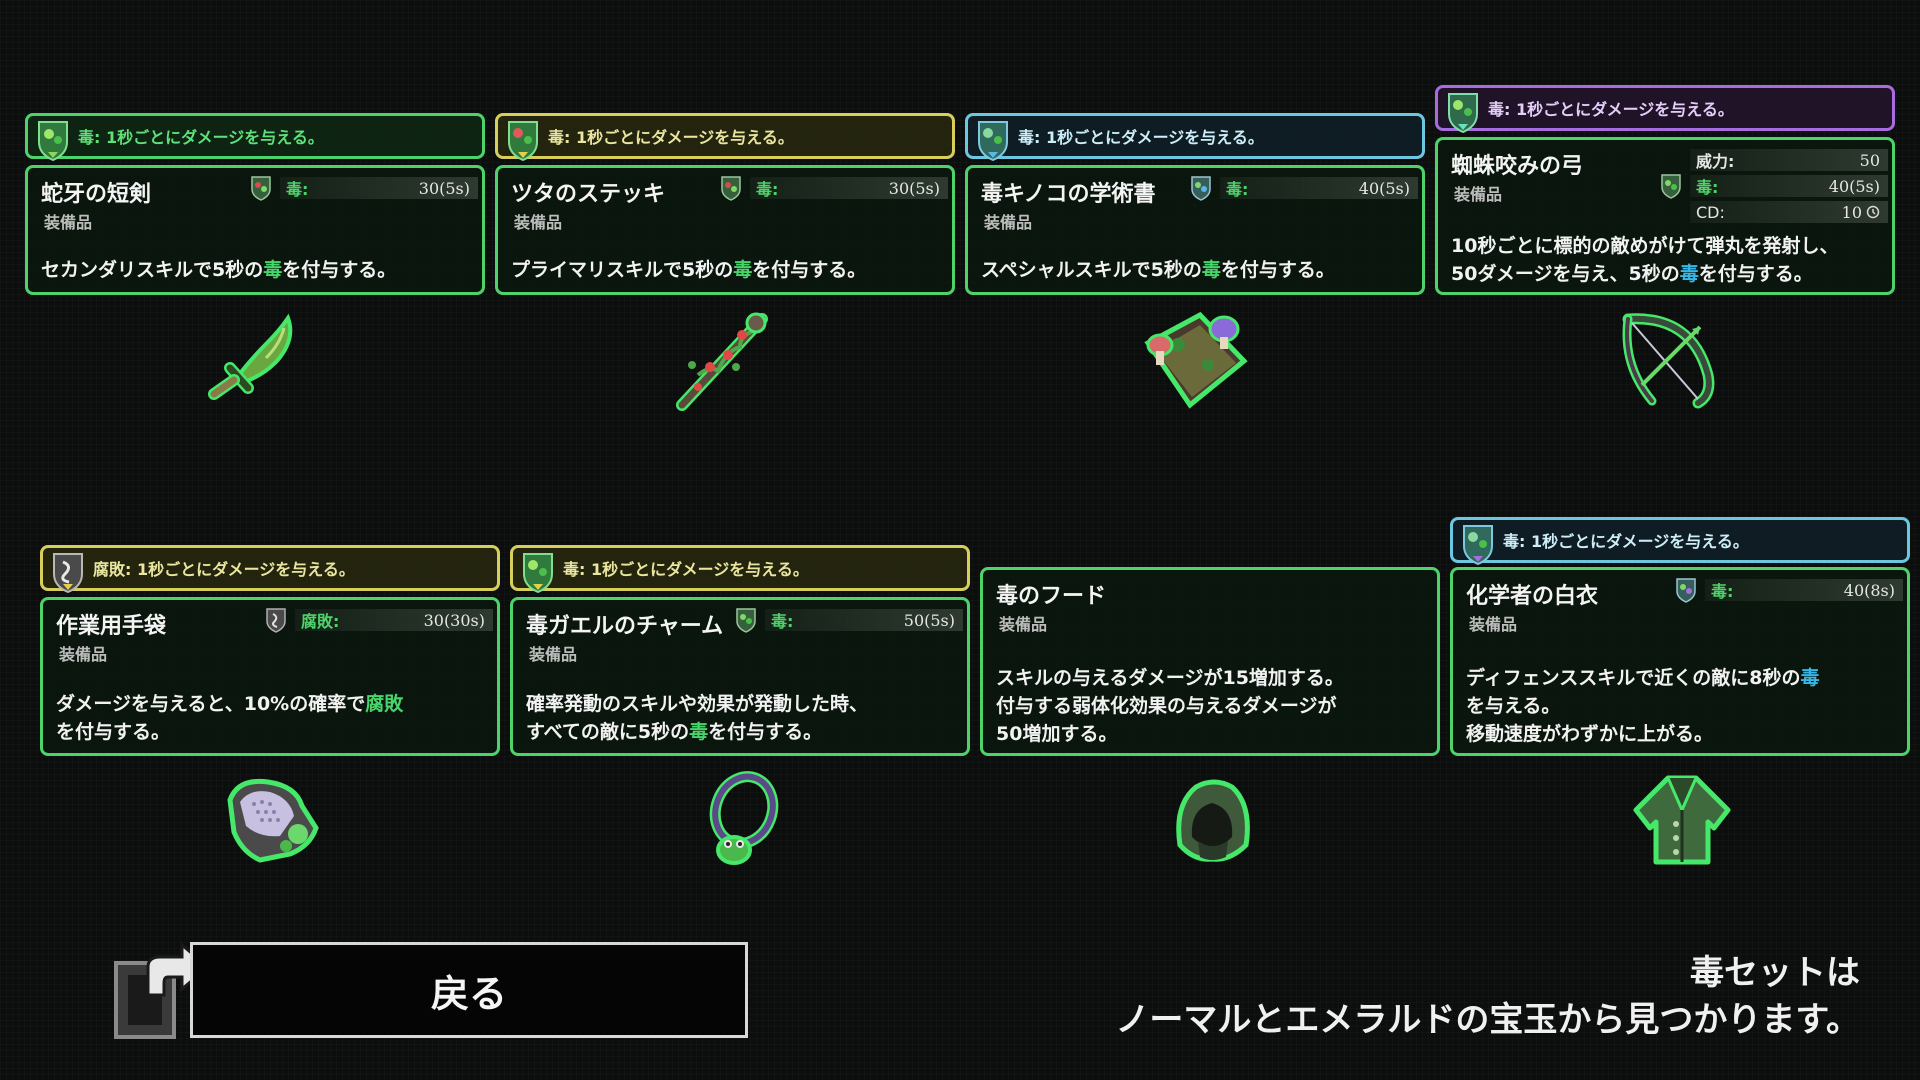 The image size is (1920, 1080). Describe the element at coordinates (1851, 212) in the screenshot. I see `stat-value: 10` at that location.